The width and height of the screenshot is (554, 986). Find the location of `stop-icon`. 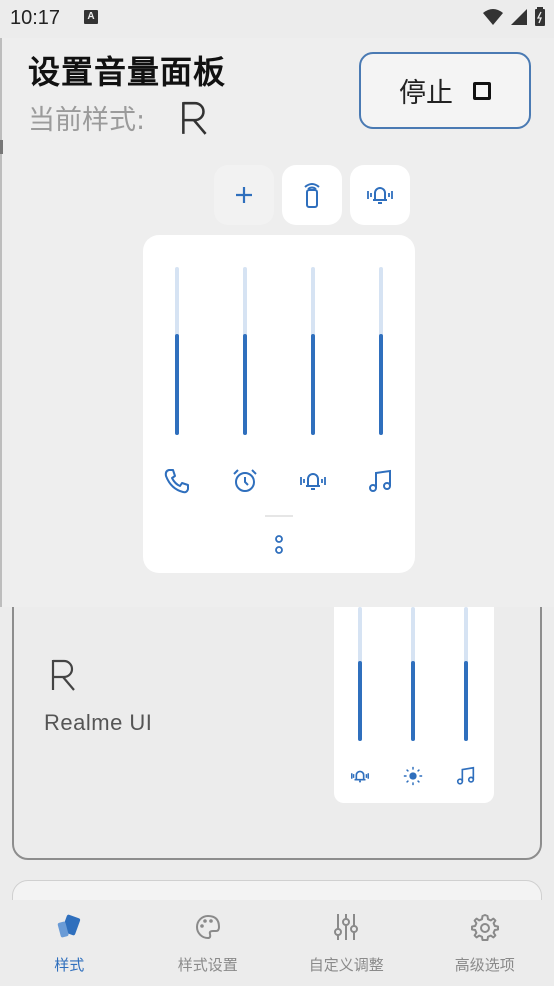

stop-icon is located at coordinates (482, 90).